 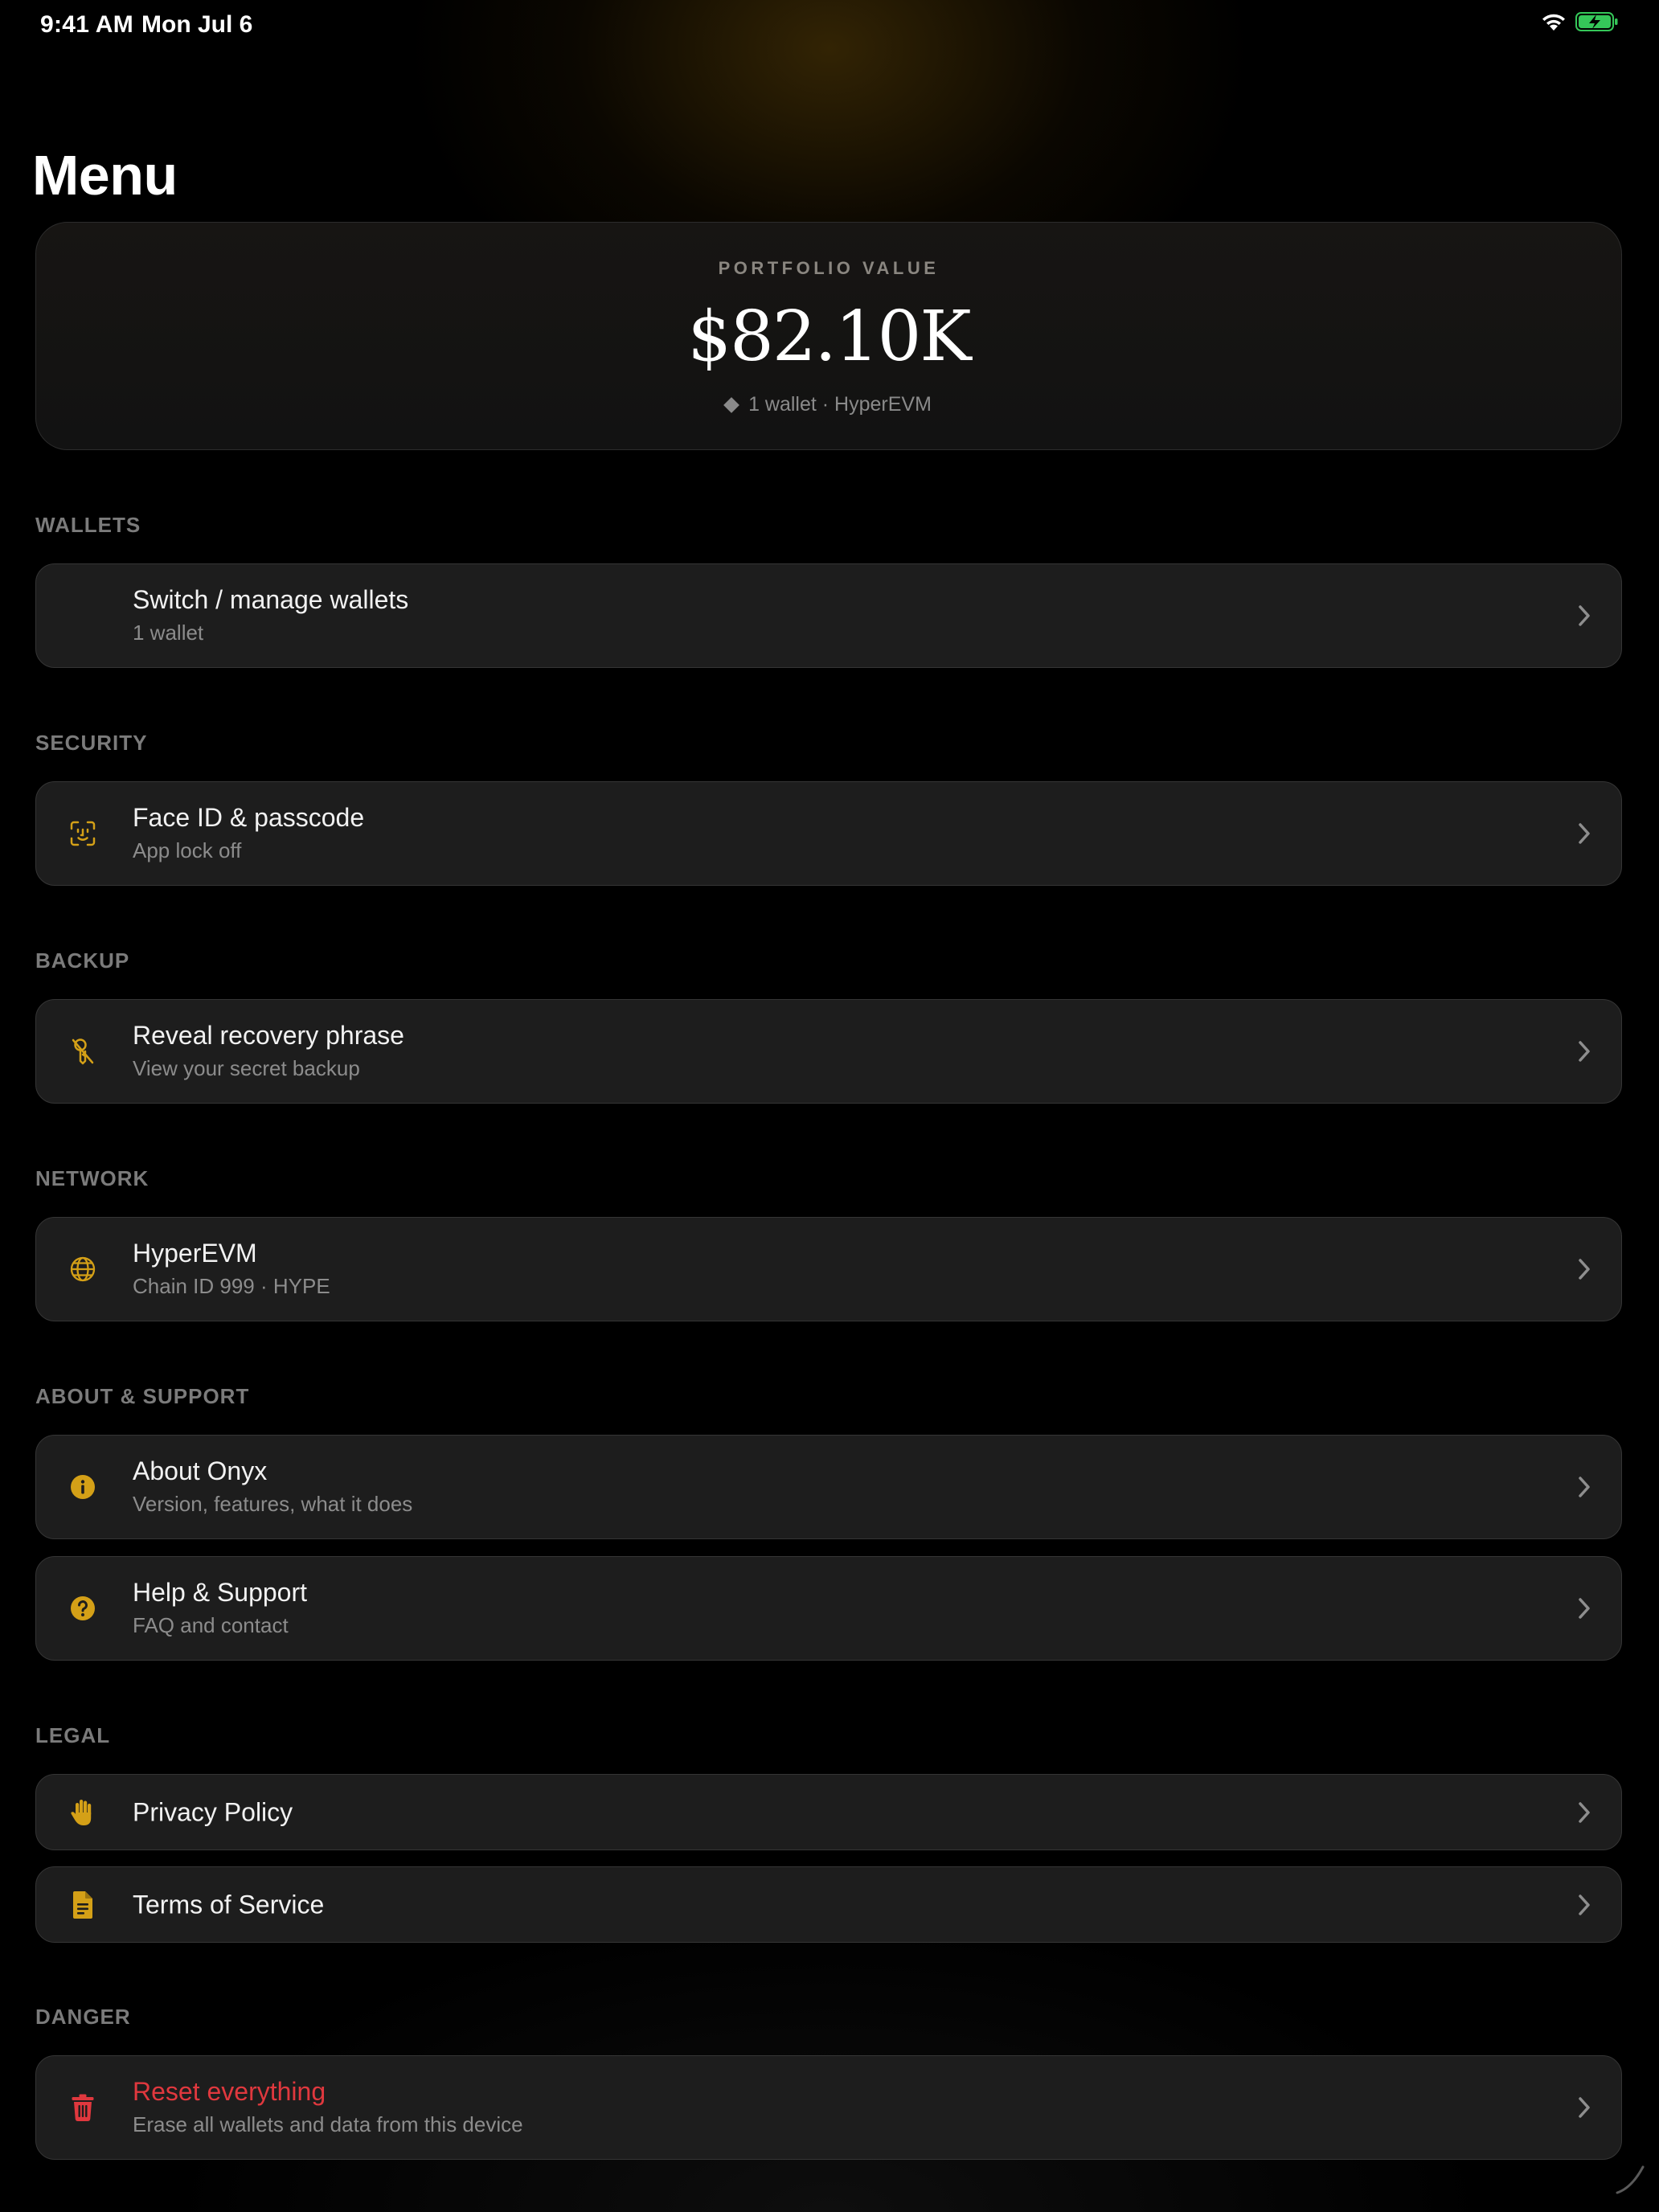 What do you see at coordinates (828, 615) in the screenshot?
I see `menu-item-manage-wallets: Switch / manage wallets 1 wallet` at bounding box center [828, 615].